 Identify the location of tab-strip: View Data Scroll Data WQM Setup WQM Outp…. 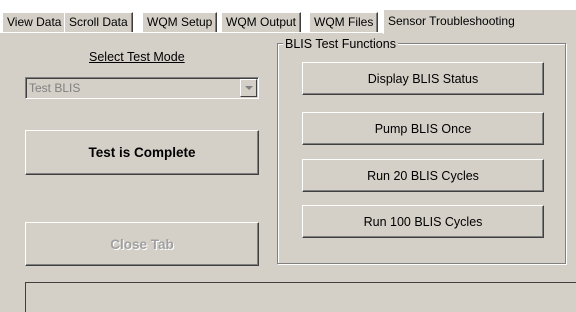
(288, 17).